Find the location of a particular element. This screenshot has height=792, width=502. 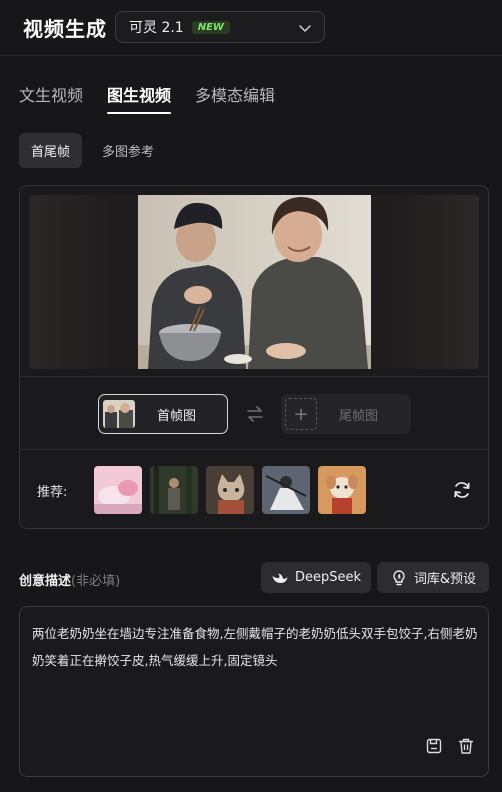

last-frame-button: + 尾帧图 is located at coordinates (346, 414).